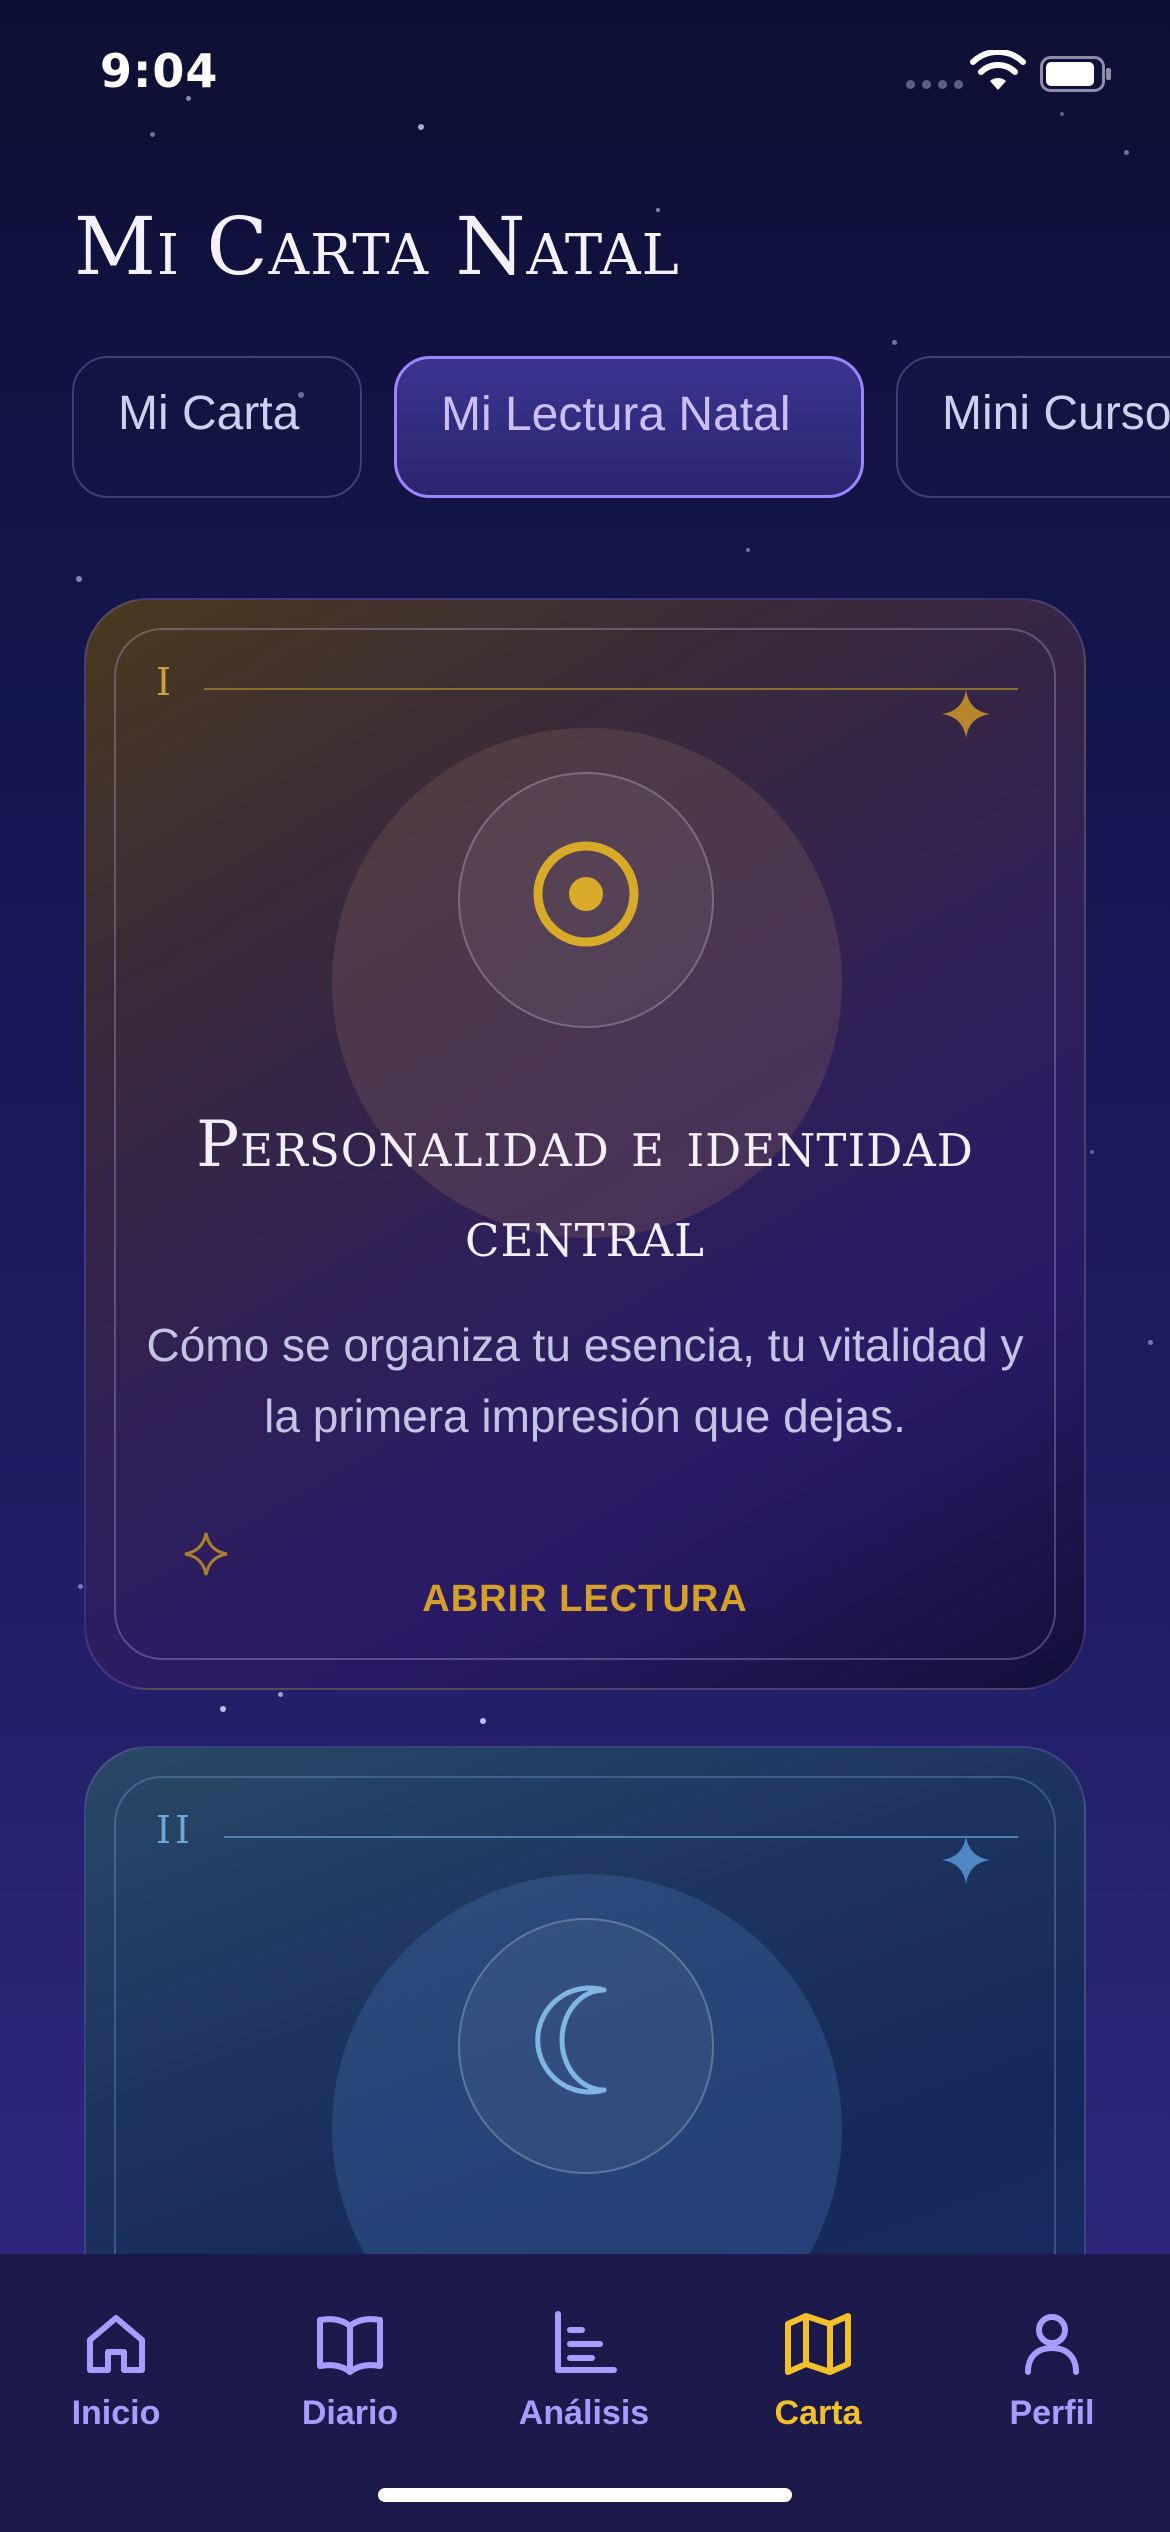  What do you see at coordinates (586, 2342) in the screenshot?
I see `chart-icon` at bounding box center [586, 2342].